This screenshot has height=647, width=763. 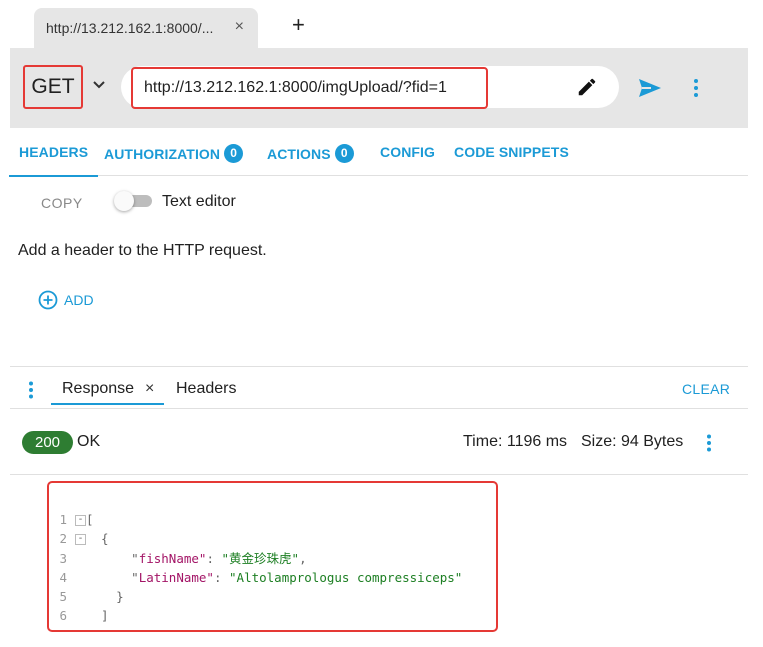 I want to click on code-line: 5 }, so click(x=259, y=596).